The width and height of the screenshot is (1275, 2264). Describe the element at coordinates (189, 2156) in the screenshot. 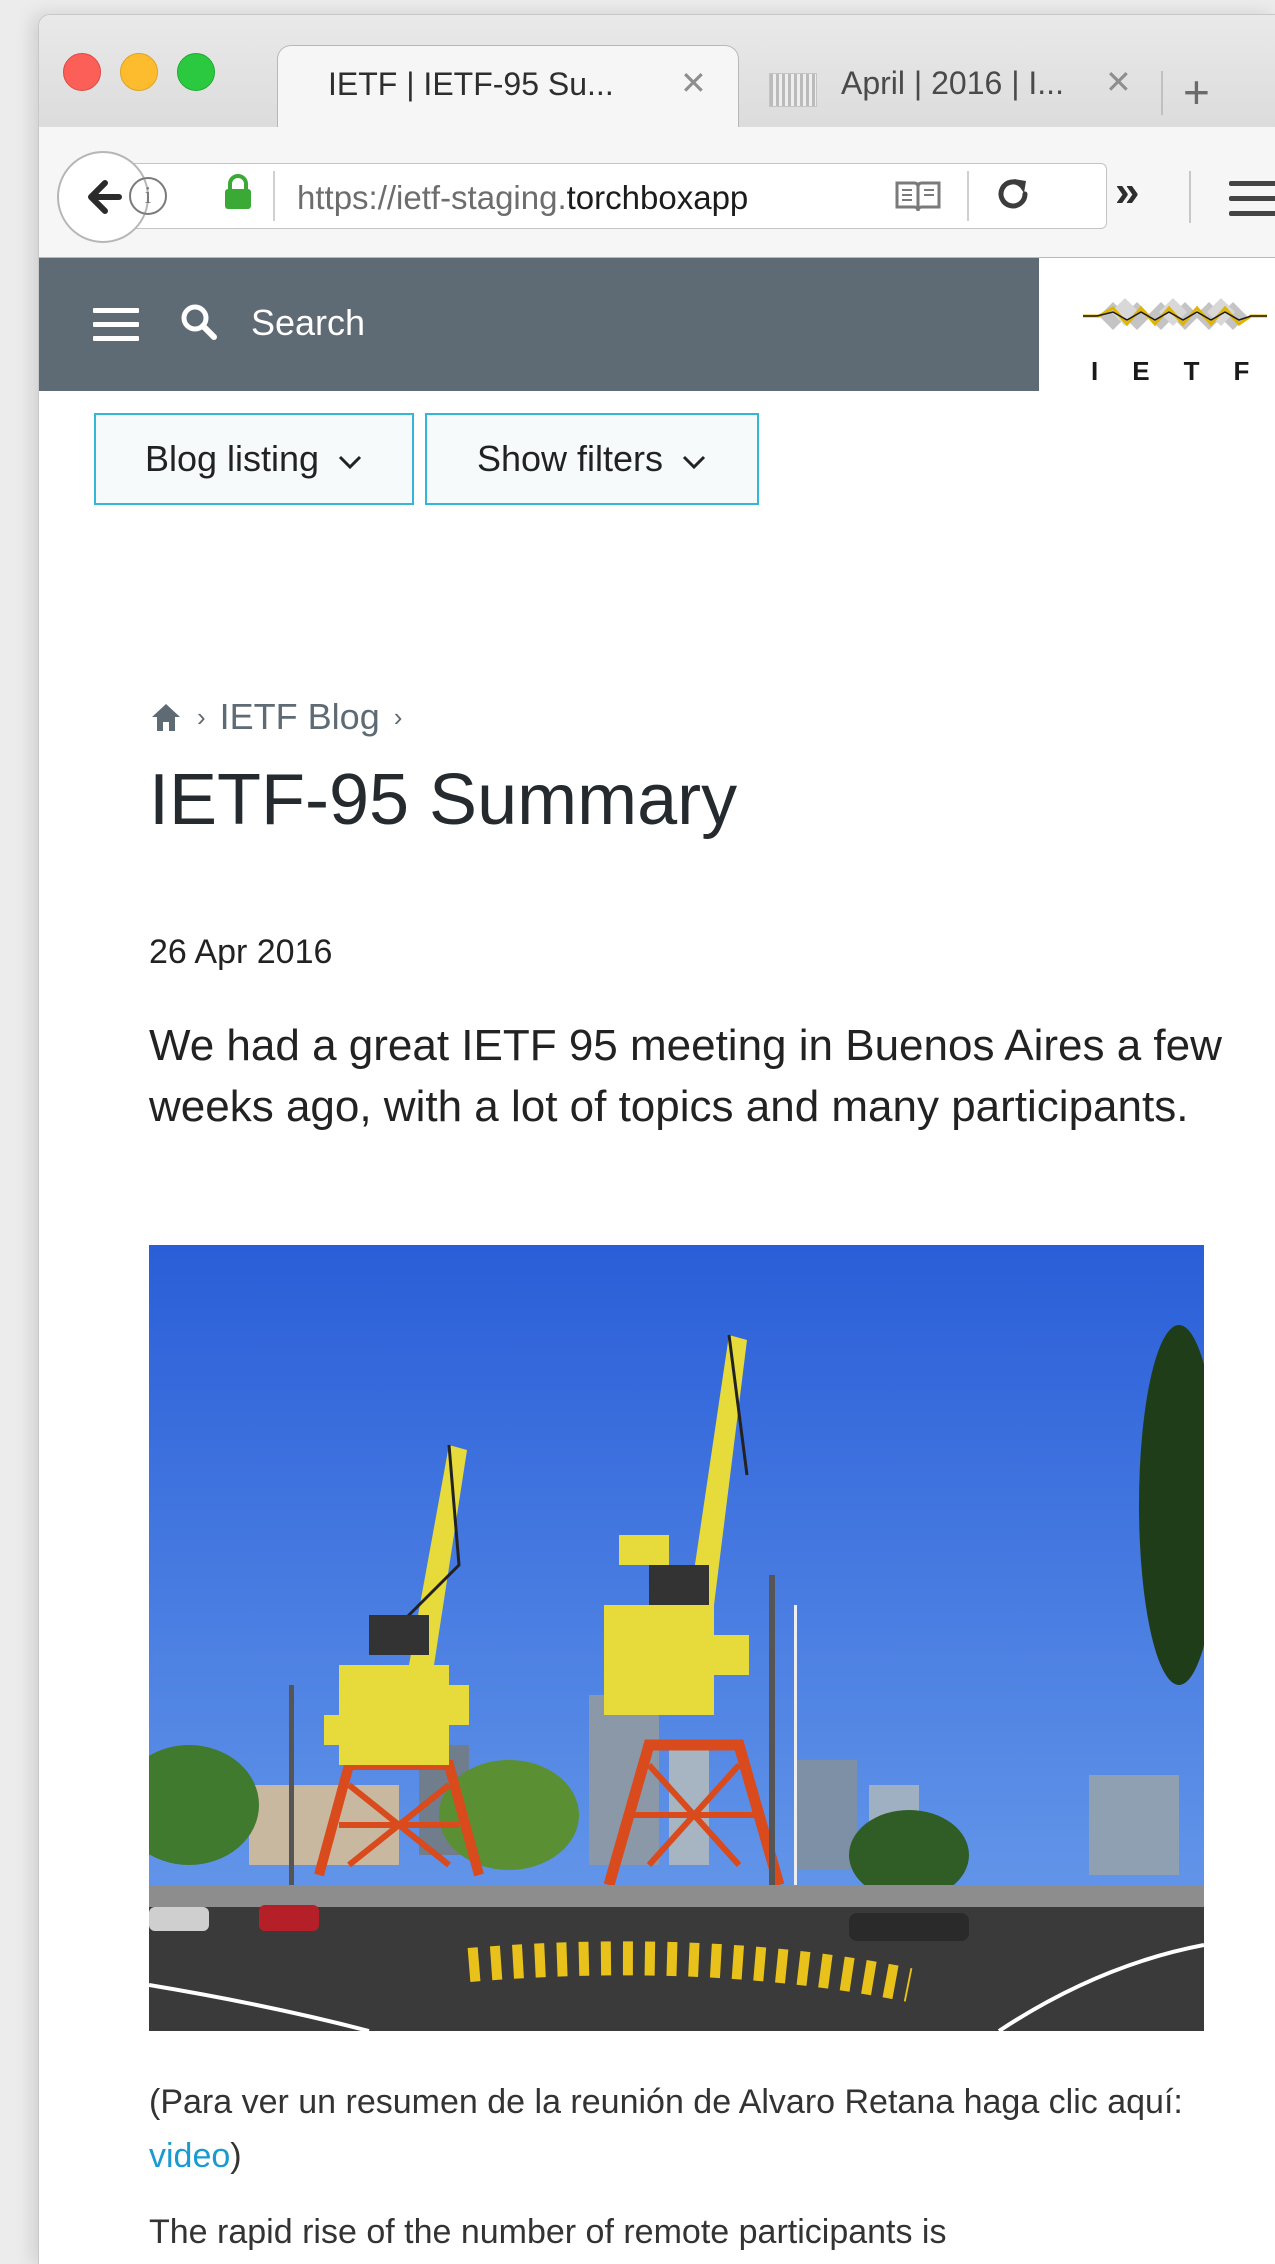

I see `video-link: video` at that location.